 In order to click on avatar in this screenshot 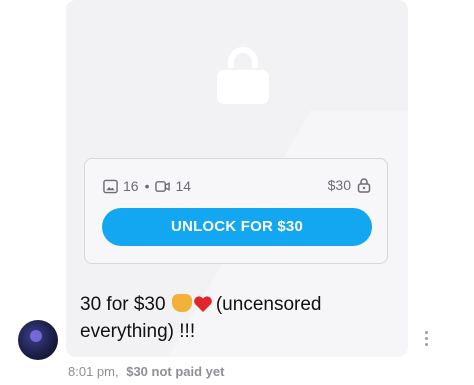, I will do `click(38, 340)`.